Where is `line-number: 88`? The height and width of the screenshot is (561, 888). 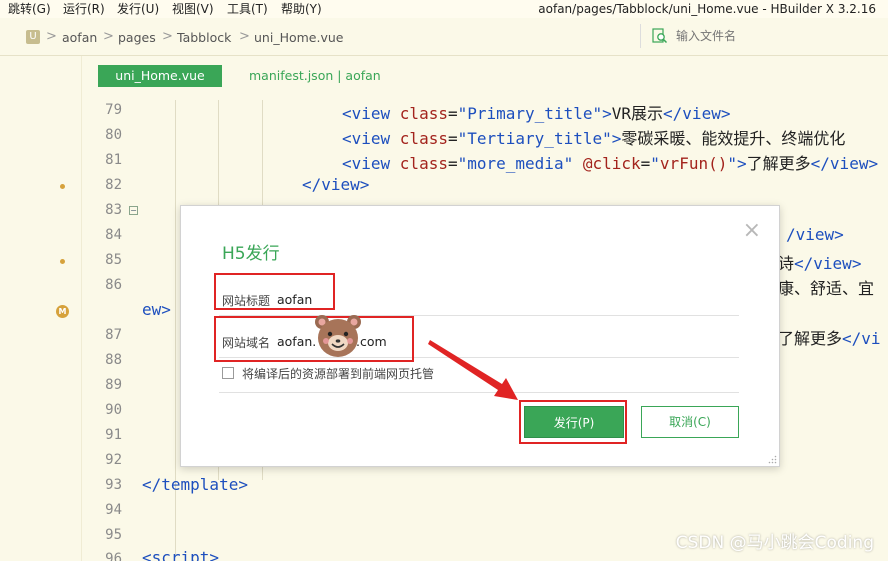 line-number: 88 is located at coordinates (113, 360).